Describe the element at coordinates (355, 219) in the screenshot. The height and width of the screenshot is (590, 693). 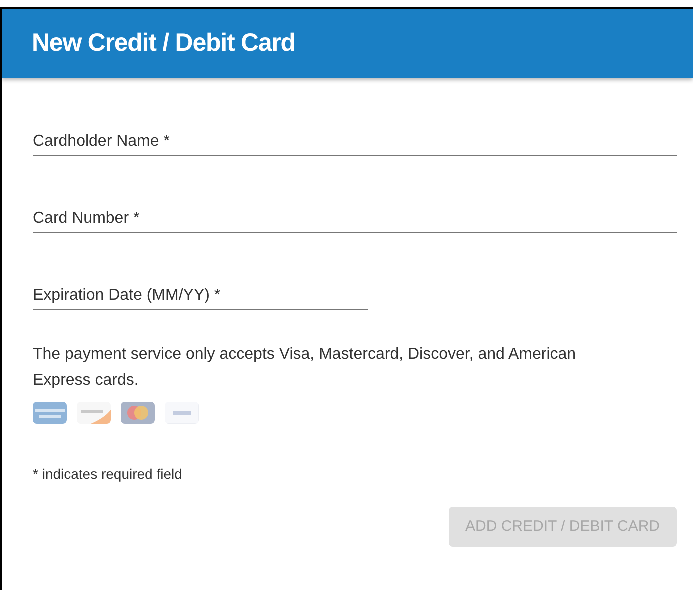
I see `input-field: Card Number *` at that location.